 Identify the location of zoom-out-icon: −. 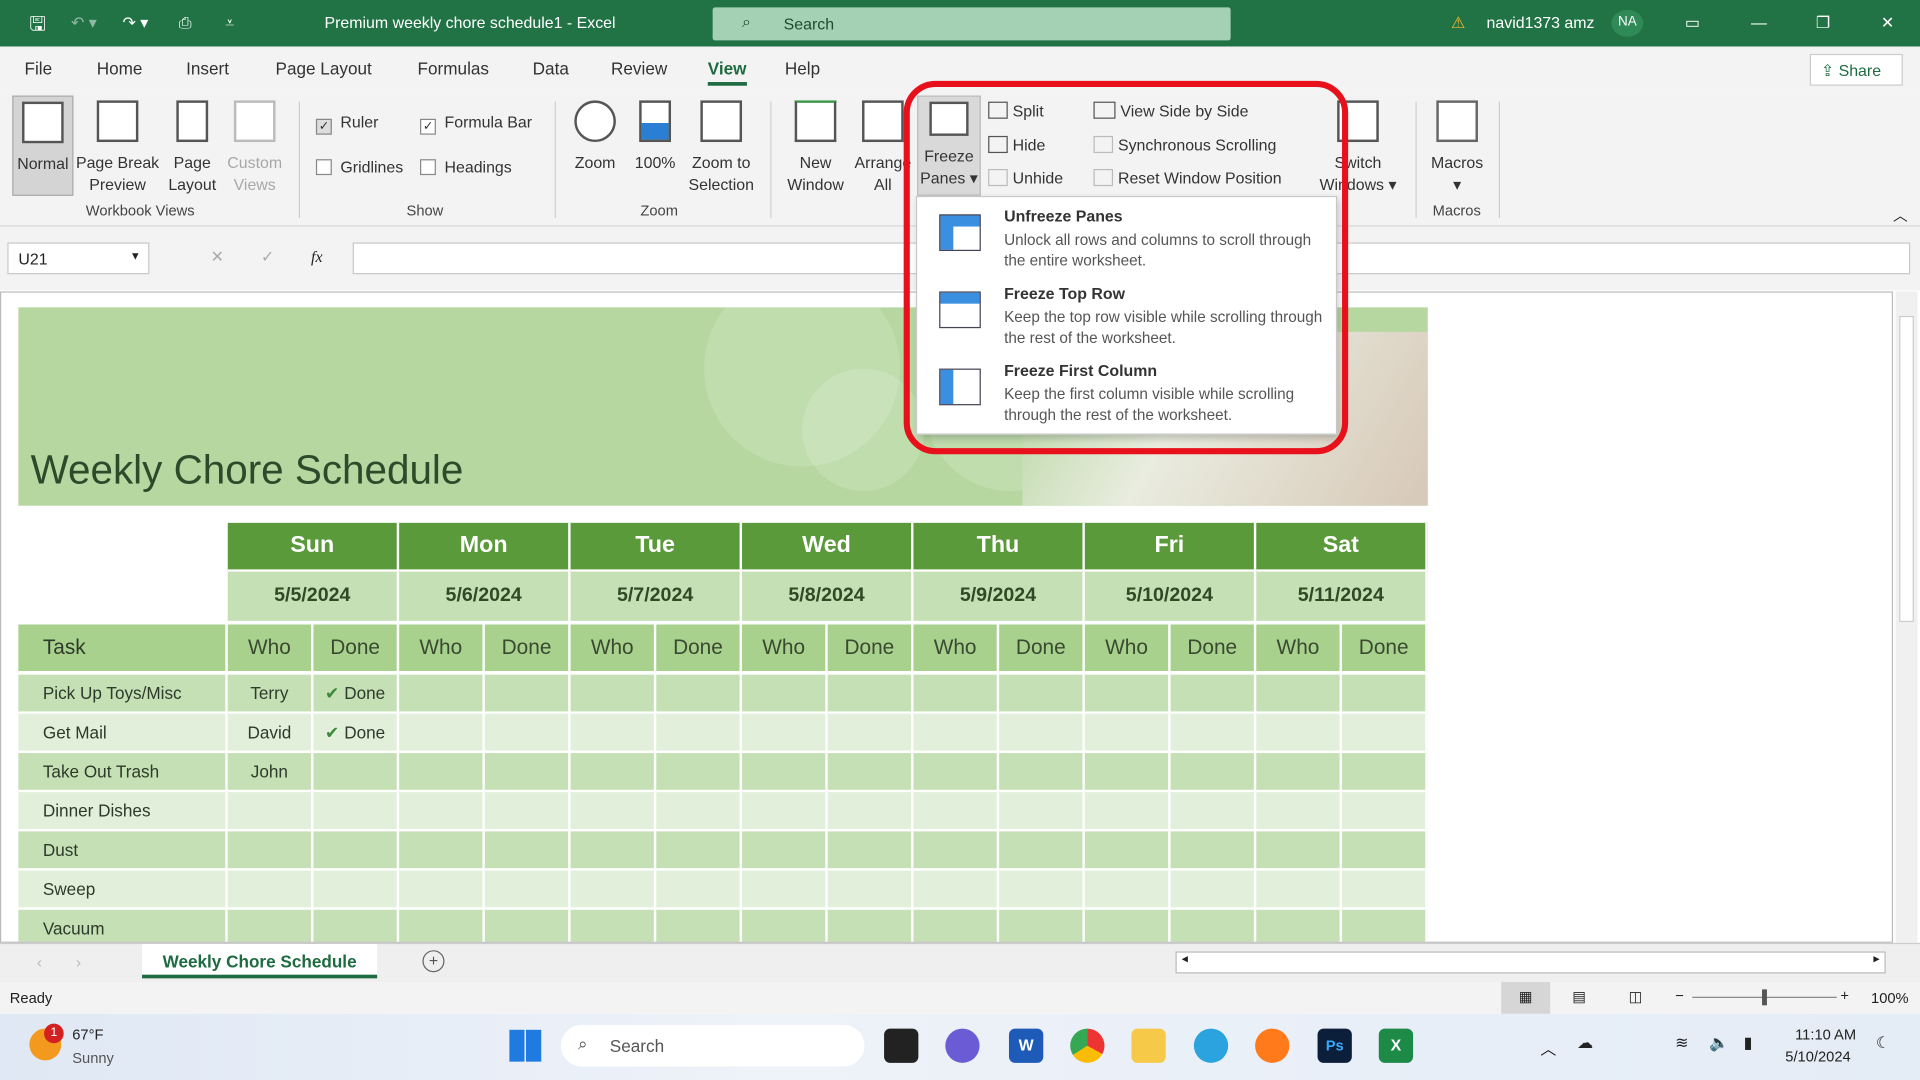
(1679, 995).